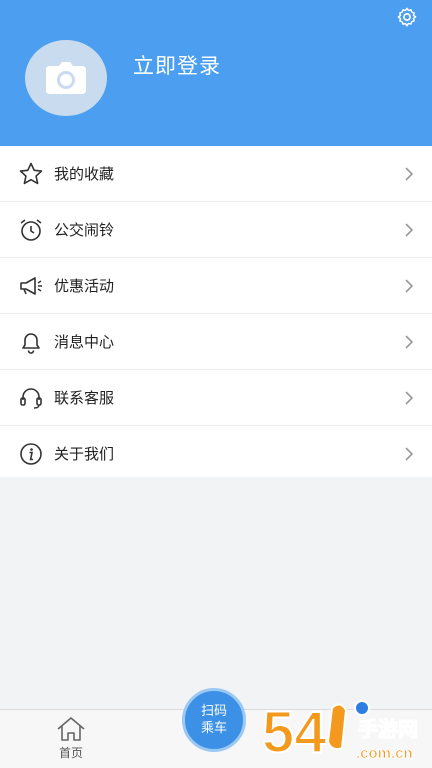 Image resolution: width=432 pixels, height=768 pixels. I want to click on menu-item-label: 公交闹铃, so click(84, 230).